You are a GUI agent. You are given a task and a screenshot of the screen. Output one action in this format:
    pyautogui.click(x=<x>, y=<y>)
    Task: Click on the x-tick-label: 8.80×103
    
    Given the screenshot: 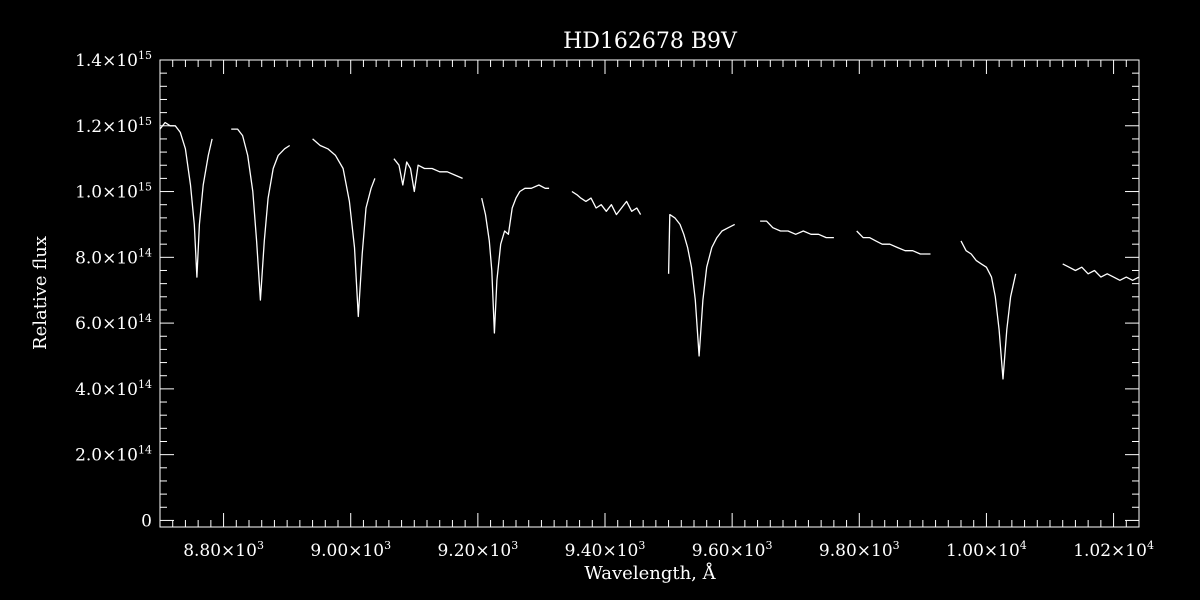 What is the action you would take?
    pyautogui.click(x=223, y=550)
    